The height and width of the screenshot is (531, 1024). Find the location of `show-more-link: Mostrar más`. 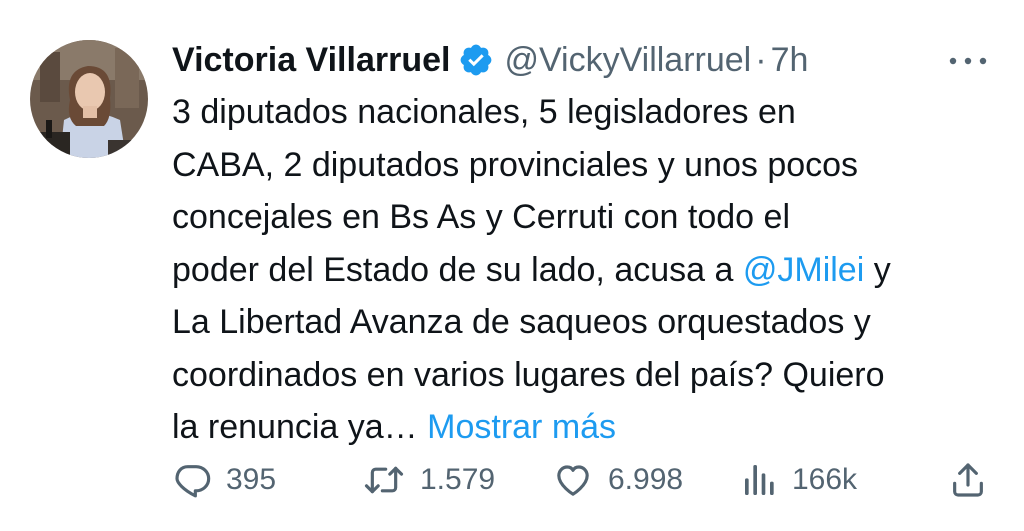

show-more-link: Mostrar más is located at coordinates (521, 427).